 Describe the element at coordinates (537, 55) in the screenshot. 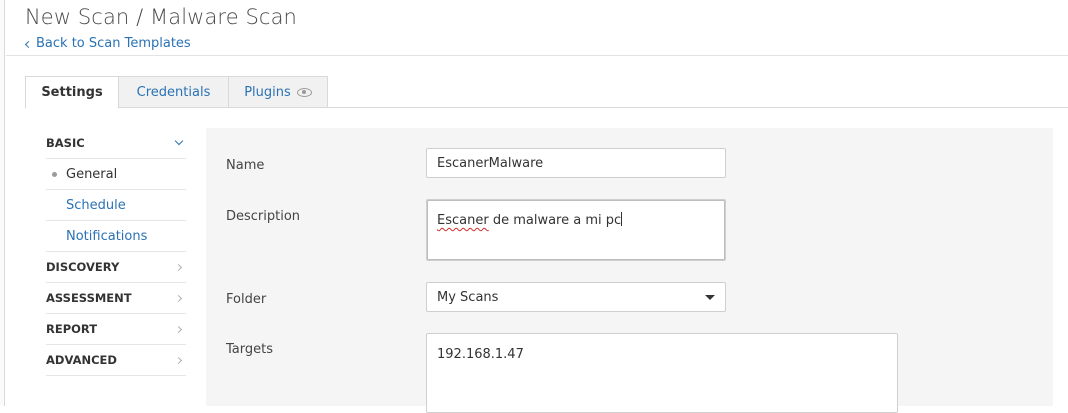

I see `header-divider` at that location.